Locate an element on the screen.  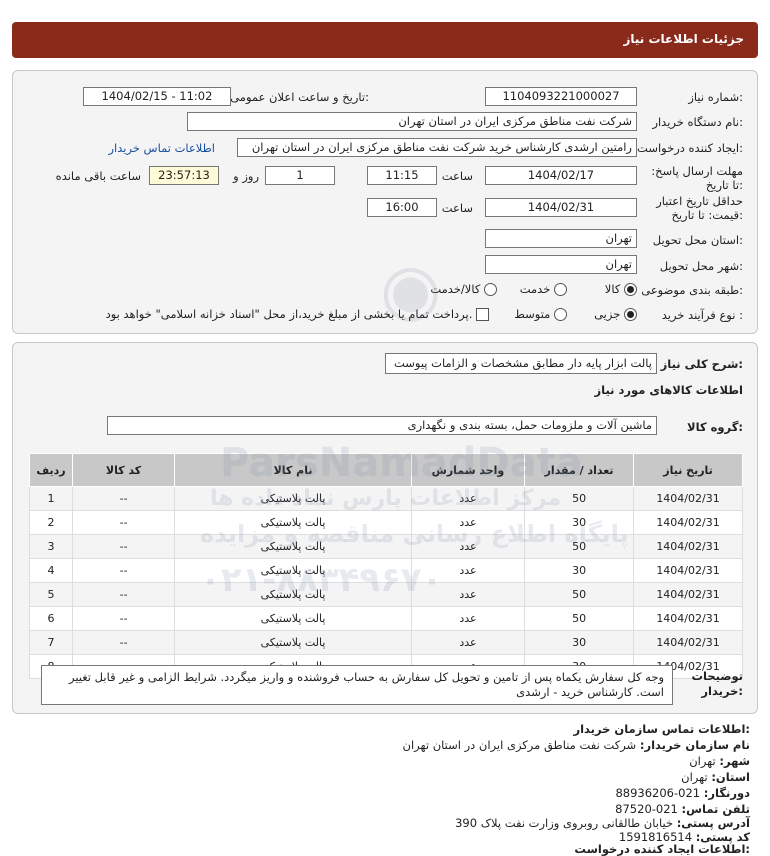
cell-row: 1 is located at coordinates (51, 498).